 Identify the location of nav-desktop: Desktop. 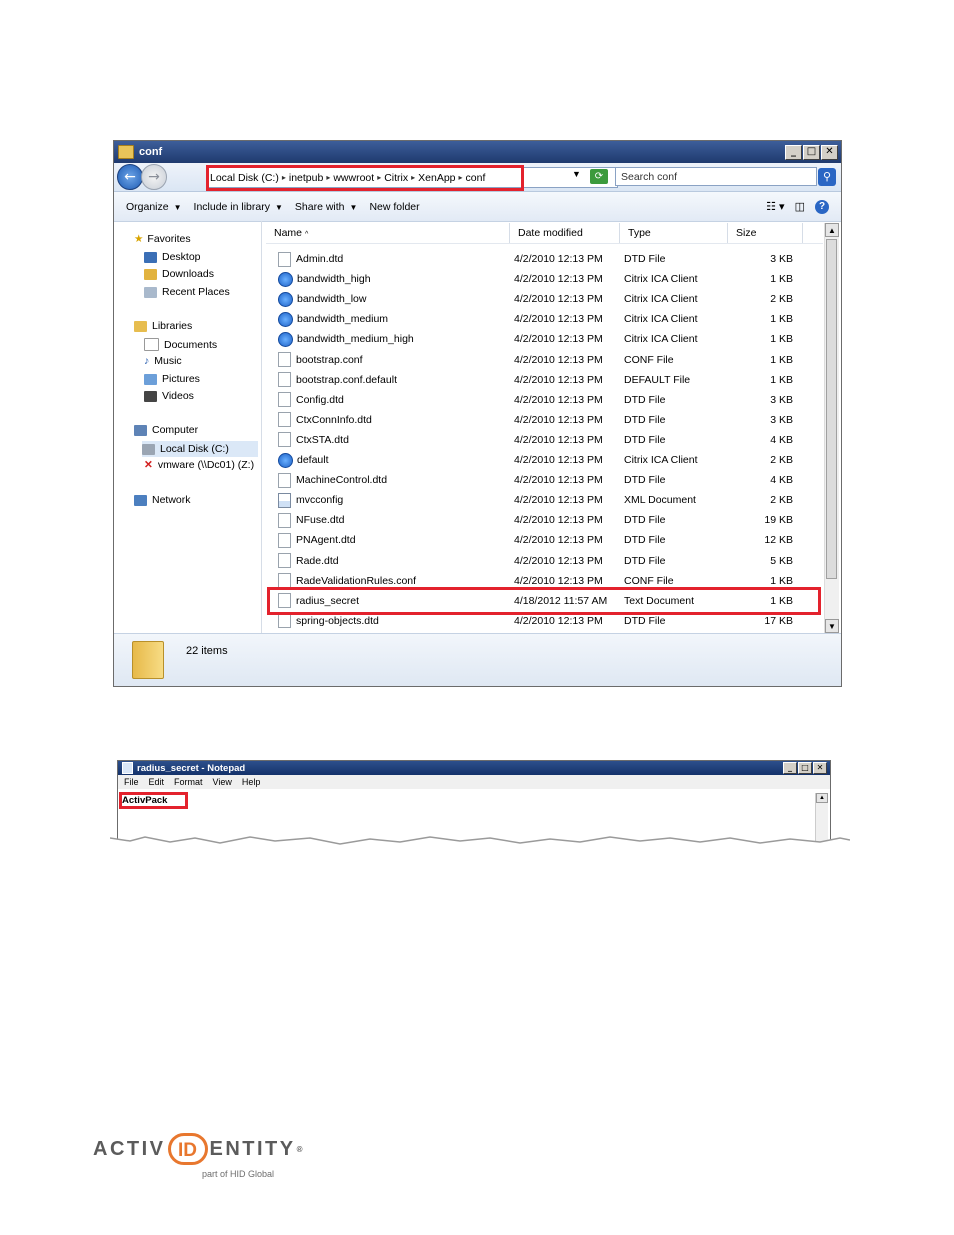
(172, 257).